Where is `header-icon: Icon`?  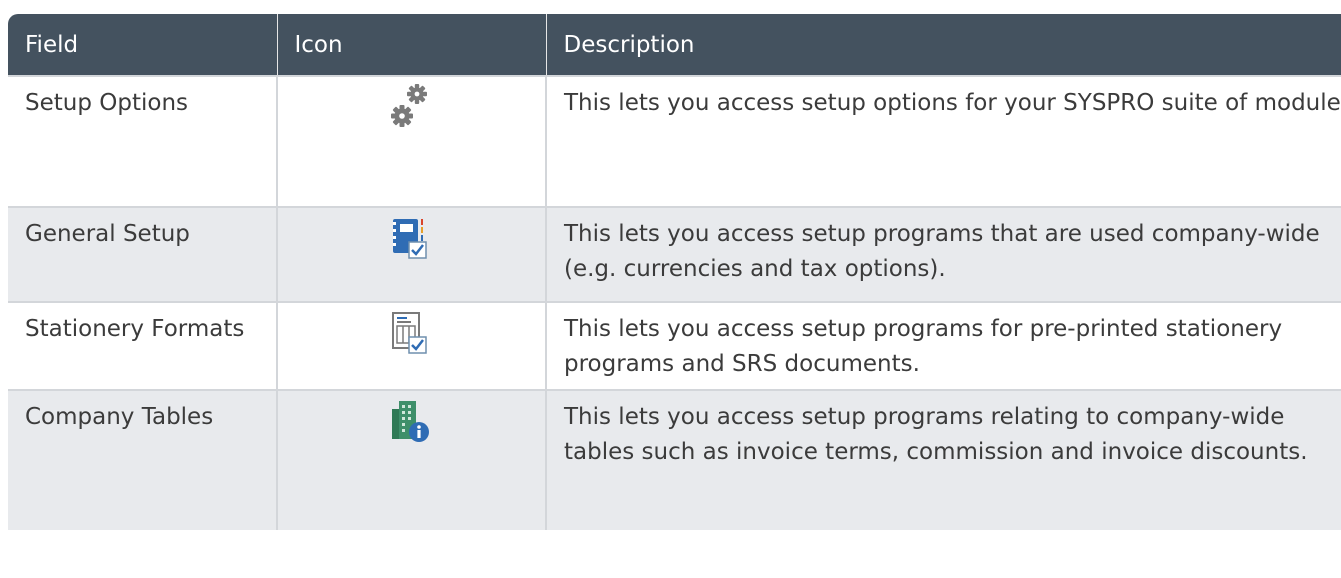 header-icon: Icon is located at coordinates (412, 45).